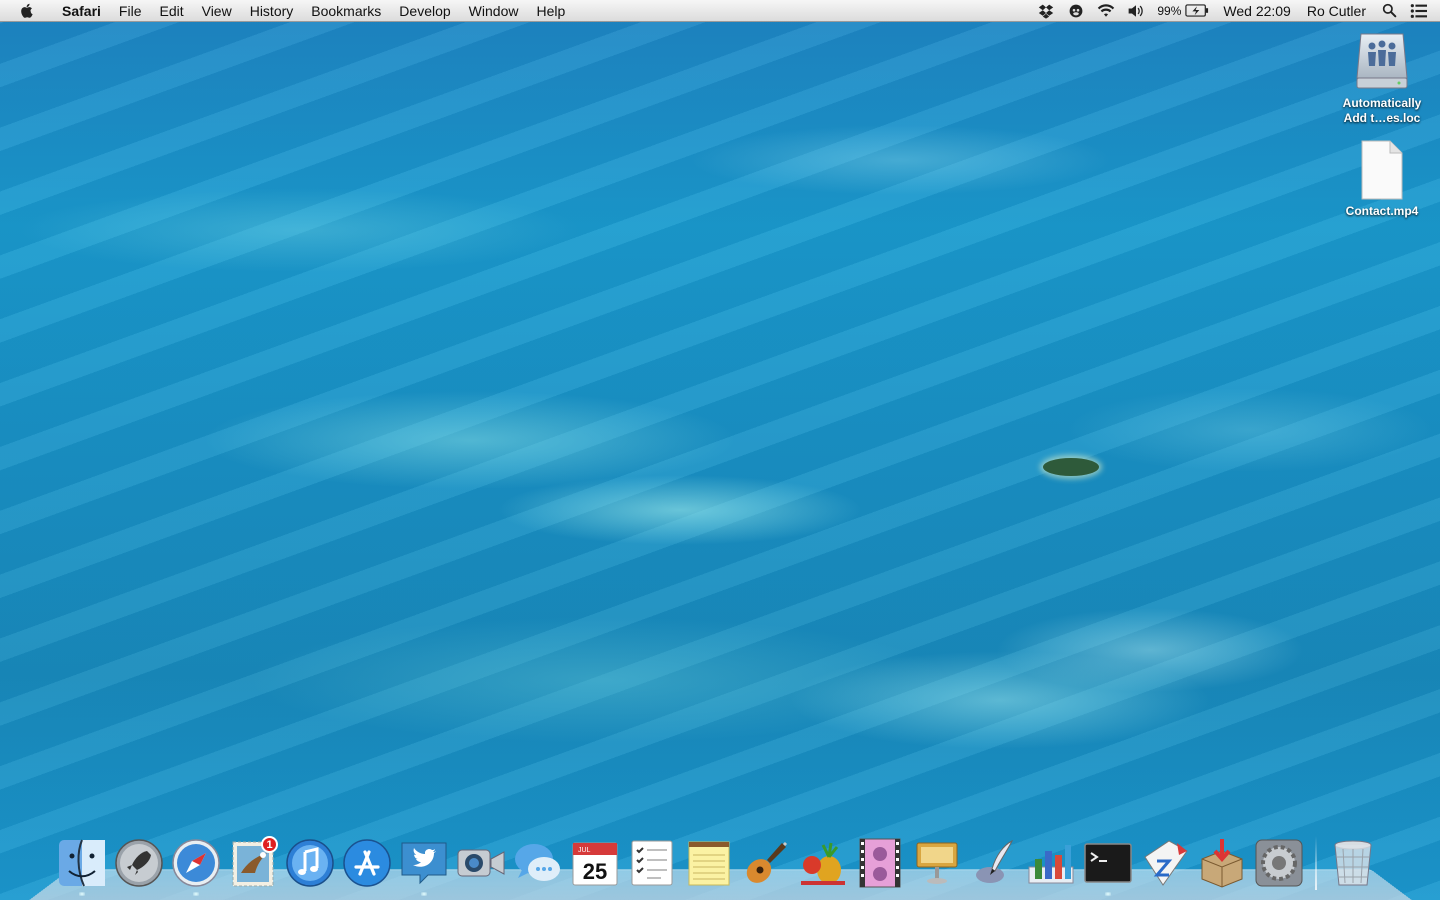  I want to click on podium-icon, so click(937, 863).